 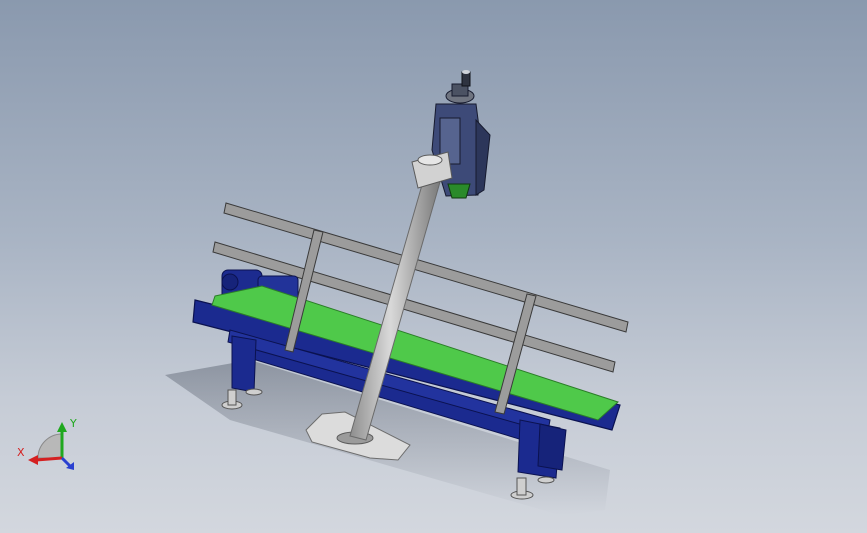 I want to click on leg-left, so click(x=244, y=364).